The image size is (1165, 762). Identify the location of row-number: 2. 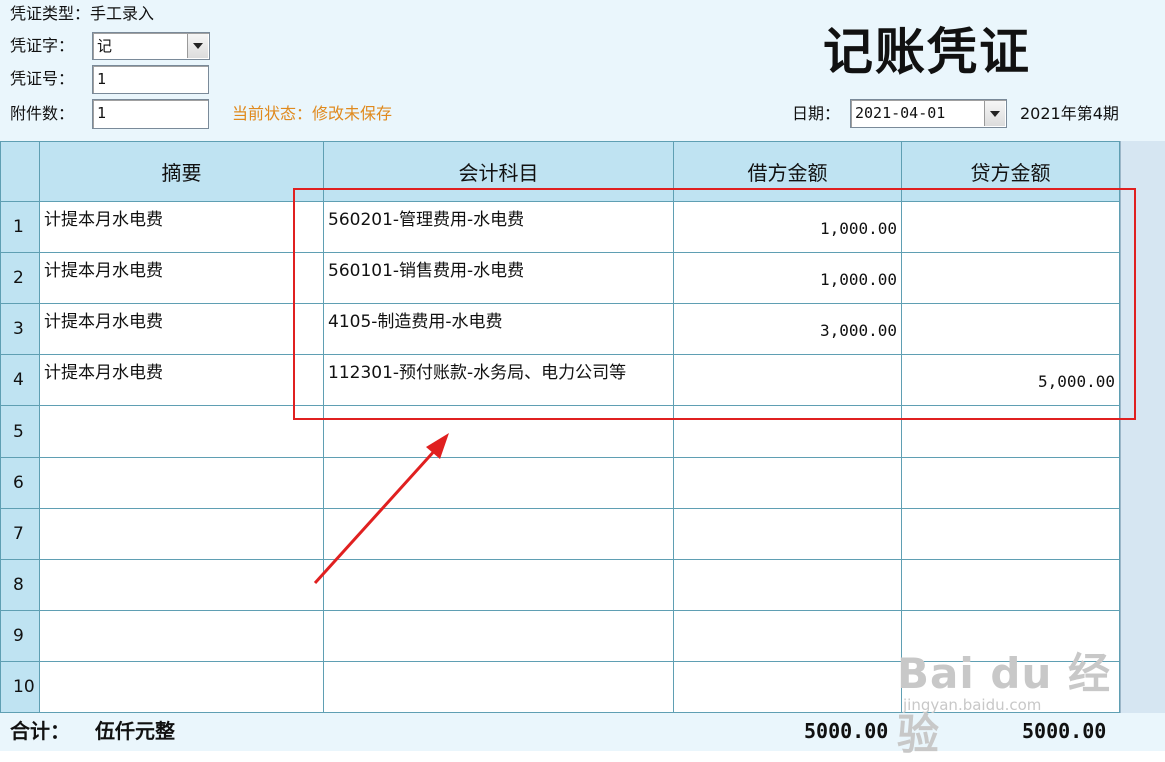
(20, 278).